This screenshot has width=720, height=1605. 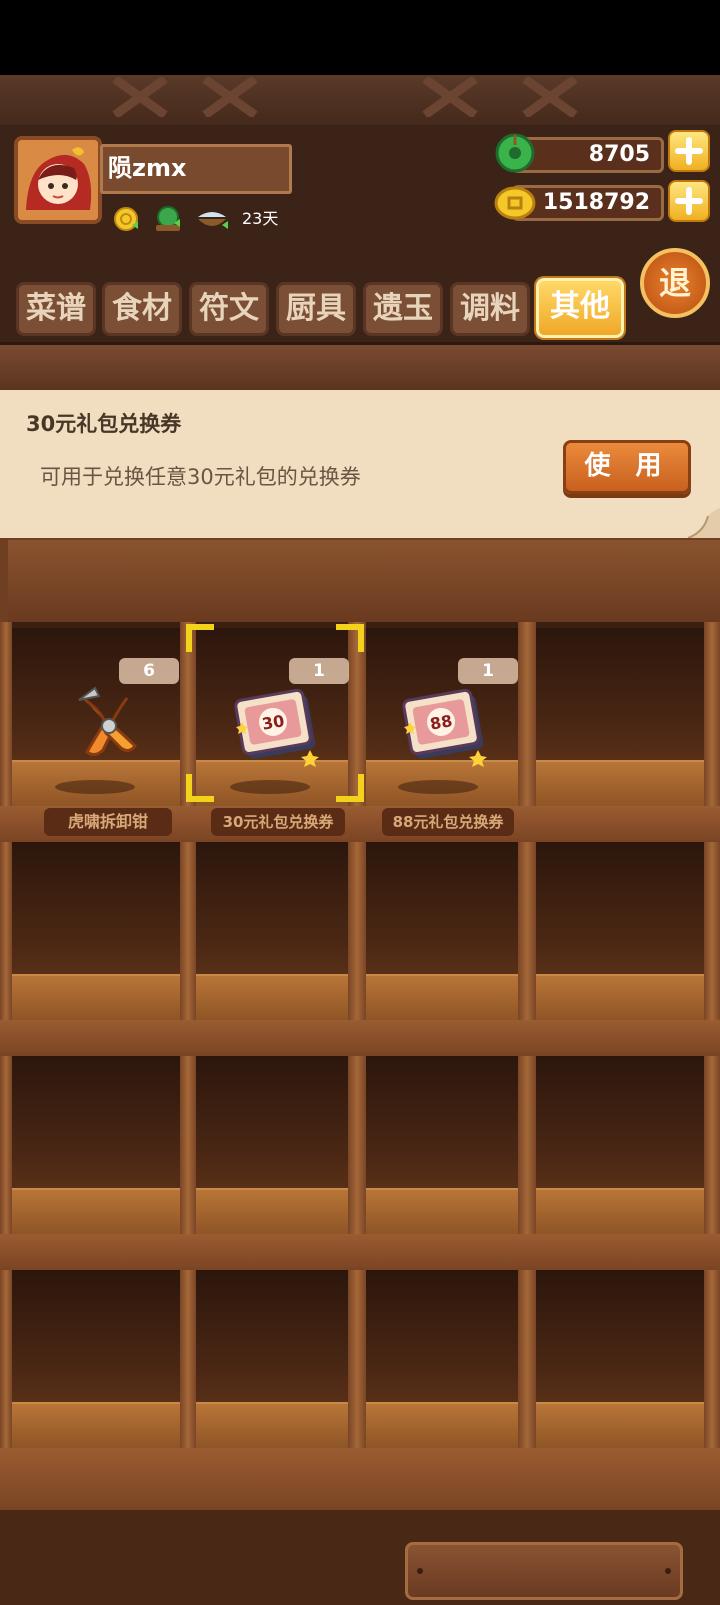 I want to click on item-info-description: 可用于兑换任意30元礼包的兑换券, so click(x=200, y=477).